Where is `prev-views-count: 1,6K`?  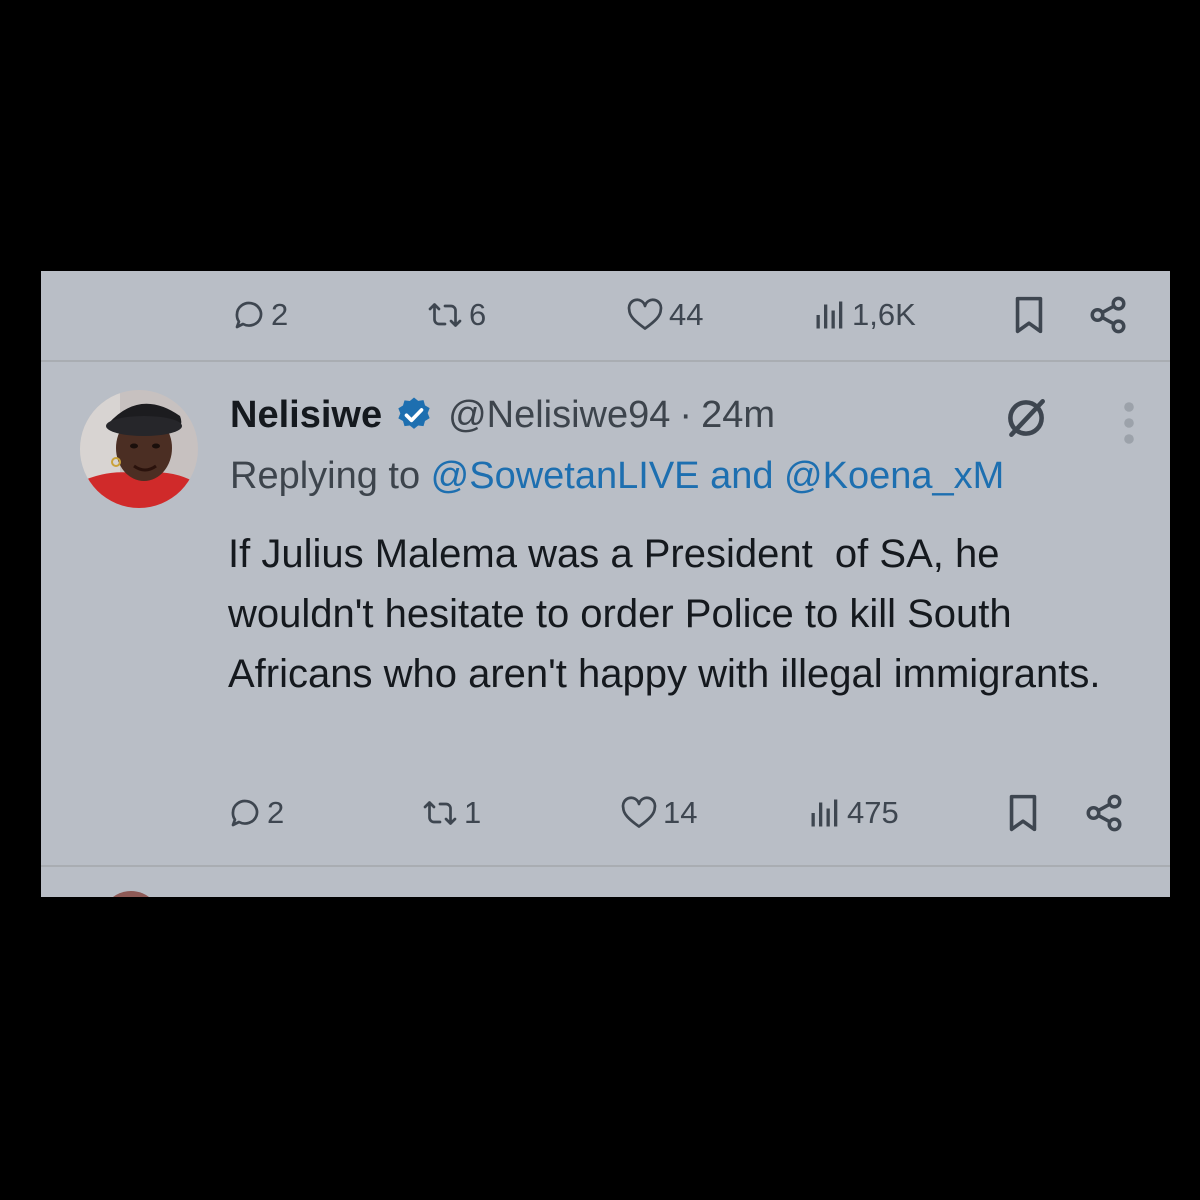
prev-views-count: 1,6K is located at coordinates (884, 314).